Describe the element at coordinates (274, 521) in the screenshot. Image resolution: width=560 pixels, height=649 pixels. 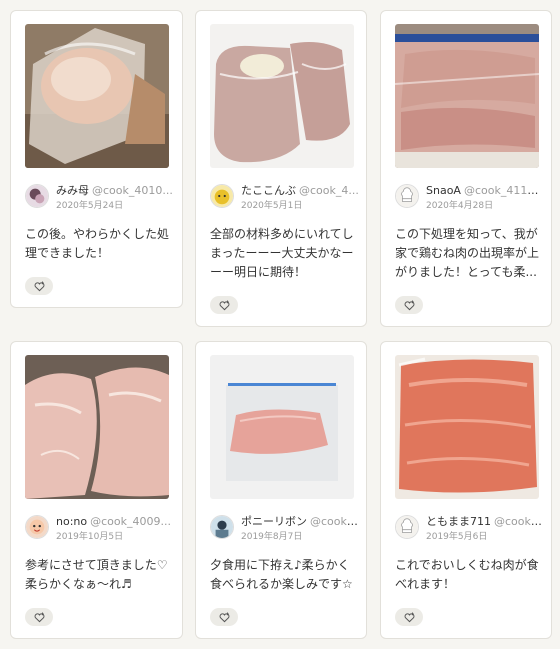
I see `author-name: ポニーリボン` at that location.